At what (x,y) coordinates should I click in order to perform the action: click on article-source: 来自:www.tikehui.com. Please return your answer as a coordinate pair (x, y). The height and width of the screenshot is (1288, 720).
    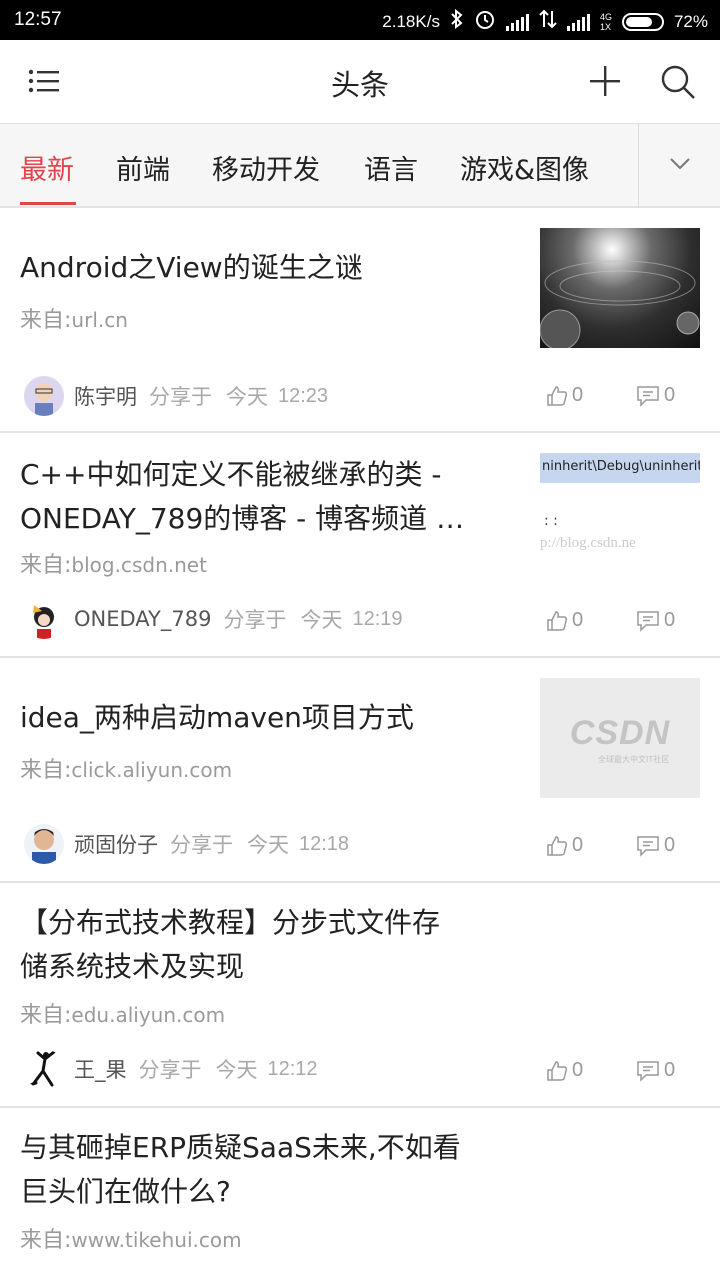
    Looking at the image, I should click on (131, 1240).